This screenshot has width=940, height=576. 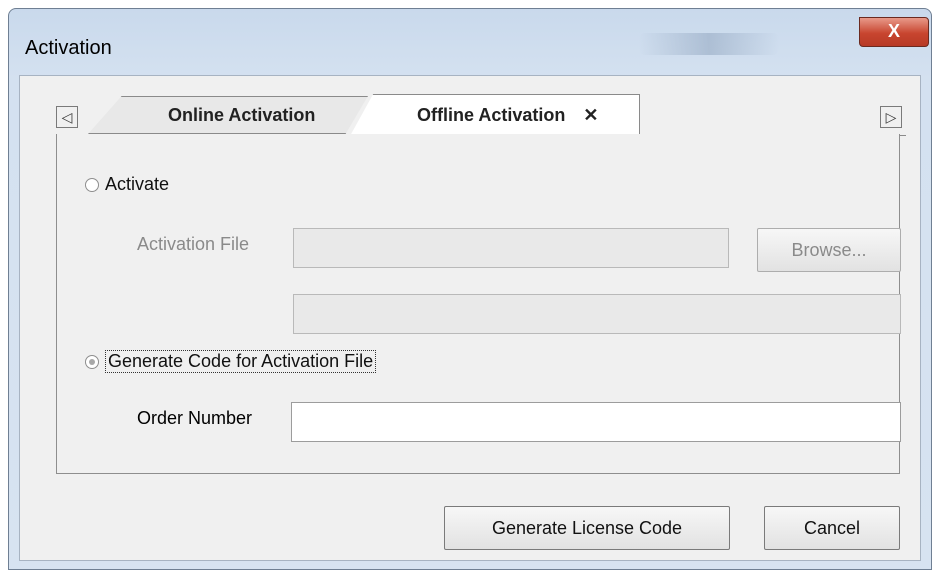 I want to click on tab-offline-activation: Offline Activation ✕, so click(x=495, y=115).